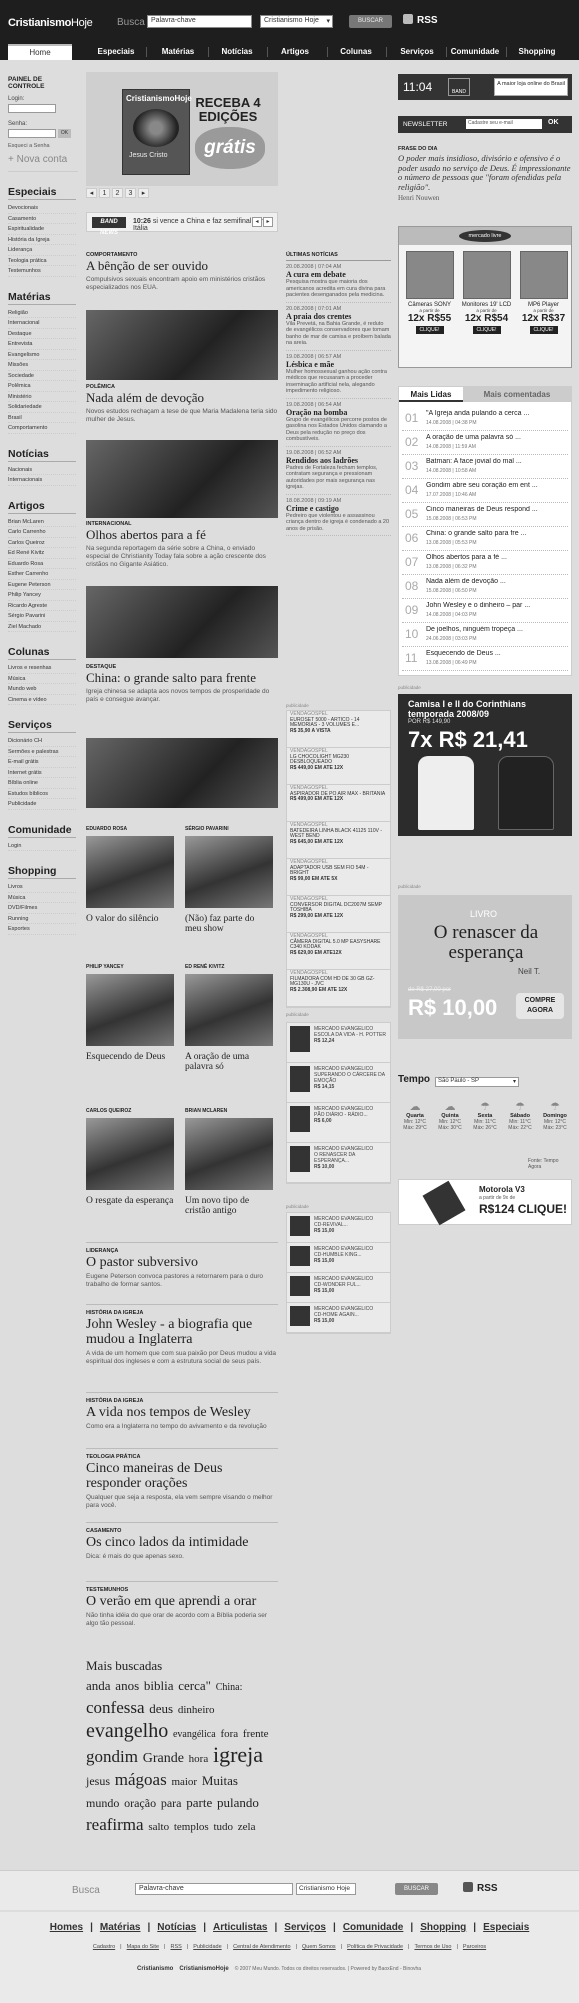  Describe the element at coordinates (417, 52) in the screenshot. I see `nav-serviços: Serviços` at that location.